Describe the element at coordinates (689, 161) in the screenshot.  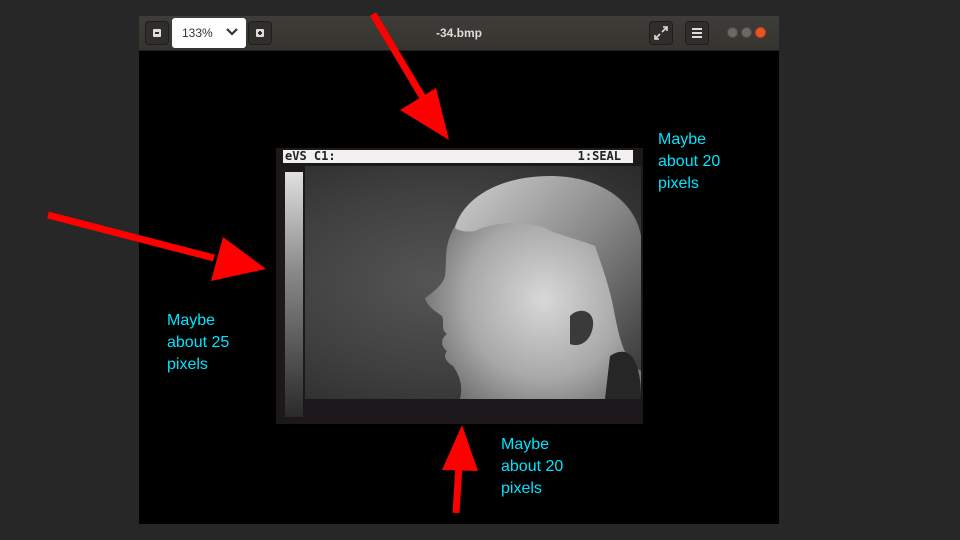
I see `annotation-top-right: Maybe about 20 pixels` at that location.